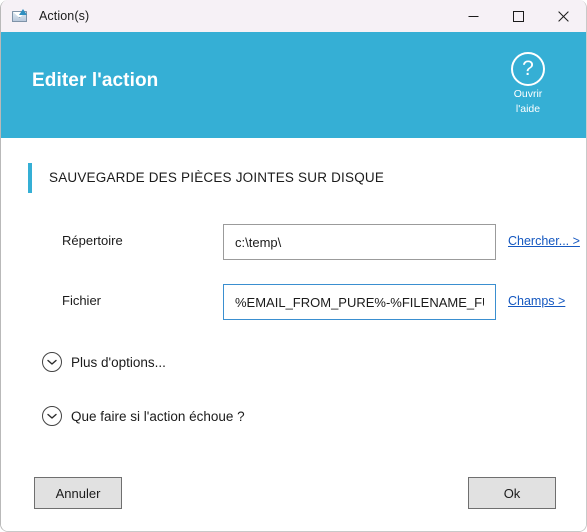 The image size is (587, 532). I want to click on ok-button: Ok, so click(512, 493).